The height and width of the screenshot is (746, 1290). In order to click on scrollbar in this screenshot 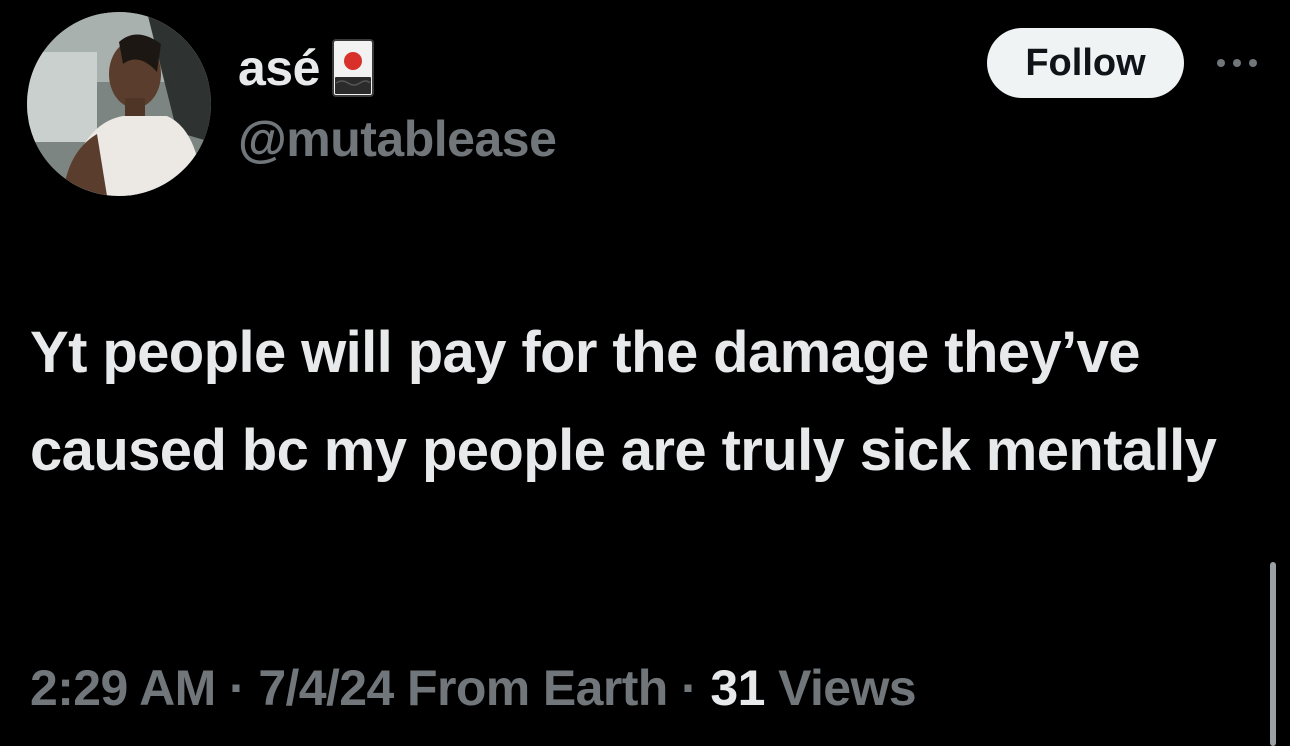, I will do `click(1273, 654)`.